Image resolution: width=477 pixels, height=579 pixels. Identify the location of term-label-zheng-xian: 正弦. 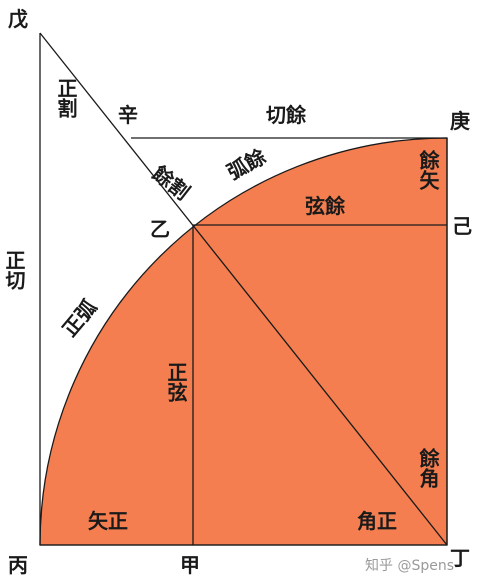
(176, 382).